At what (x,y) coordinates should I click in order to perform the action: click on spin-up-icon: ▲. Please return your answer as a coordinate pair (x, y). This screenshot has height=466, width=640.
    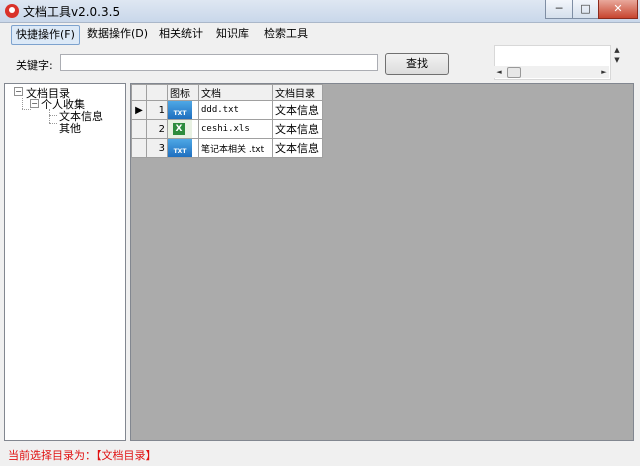
    Looking at the image, I should click on (617, 50).